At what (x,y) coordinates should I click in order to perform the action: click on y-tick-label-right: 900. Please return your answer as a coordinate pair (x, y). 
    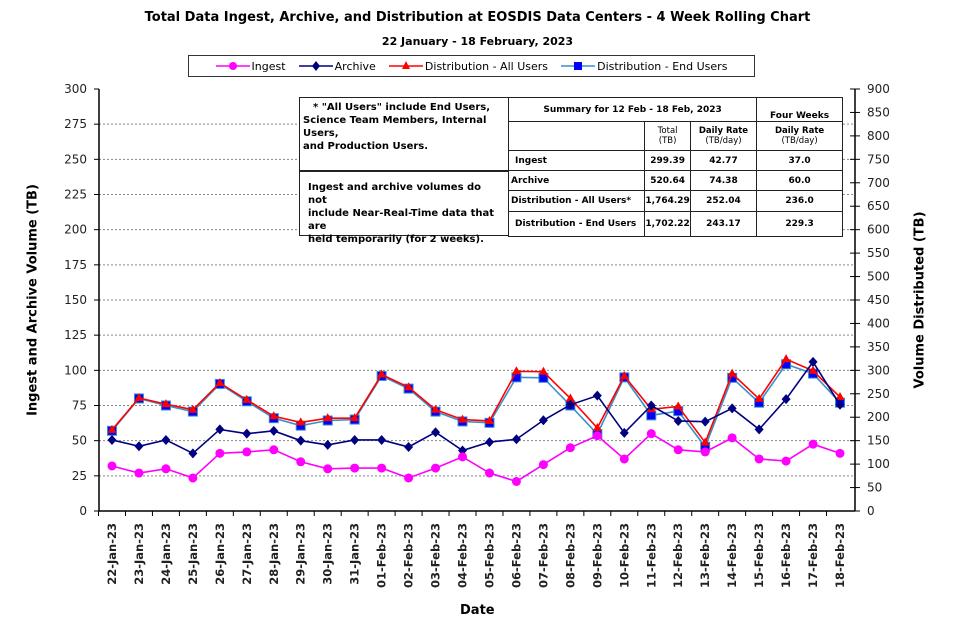
    Looking at the image, I should click on (878, 89).